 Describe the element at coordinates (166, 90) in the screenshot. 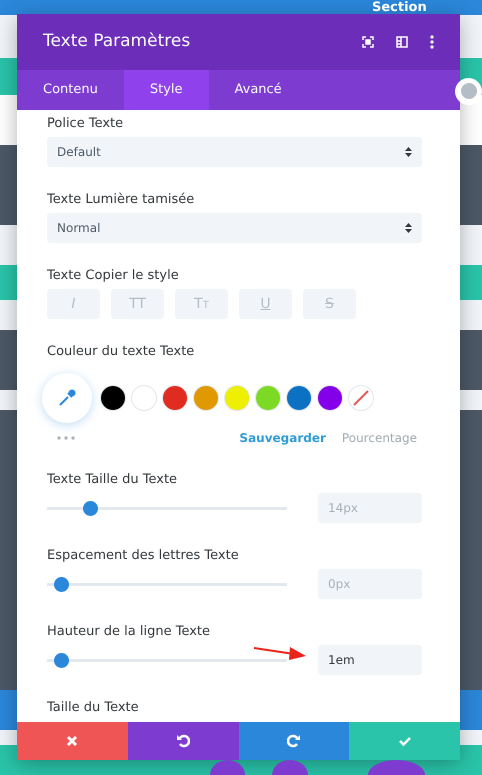

I see `tab: Style` at that location.